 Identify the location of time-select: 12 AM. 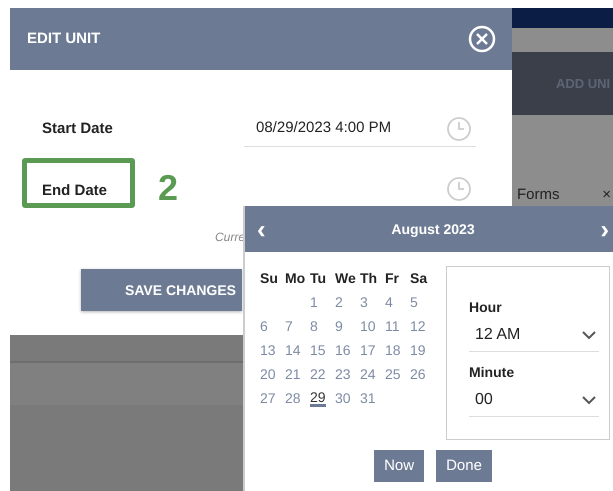
(534, 335).